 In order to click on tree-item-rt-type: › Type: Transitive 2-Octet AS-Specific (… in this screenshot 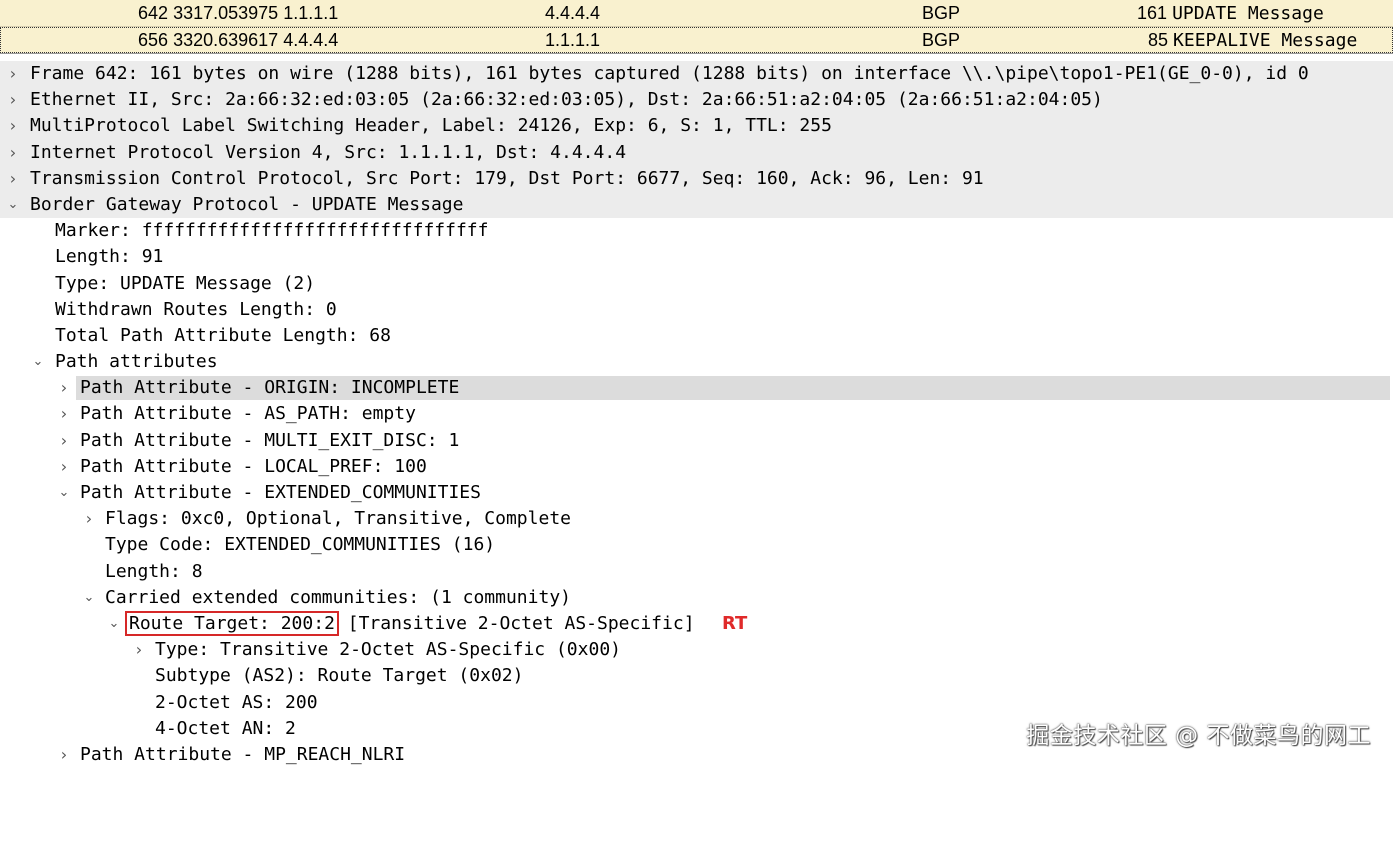, I will do `click(696, 650)`.